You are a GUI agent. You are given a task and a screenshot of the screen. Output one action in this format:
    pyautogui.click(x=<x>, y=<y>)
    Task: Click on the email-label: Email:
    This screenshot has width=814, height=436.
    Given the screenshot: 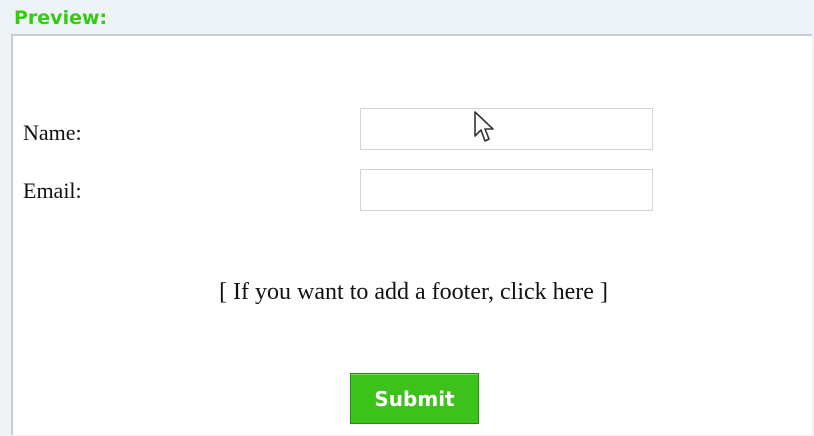 What is the action you would take?
    pyautogui.click(x=52, y=190)
    